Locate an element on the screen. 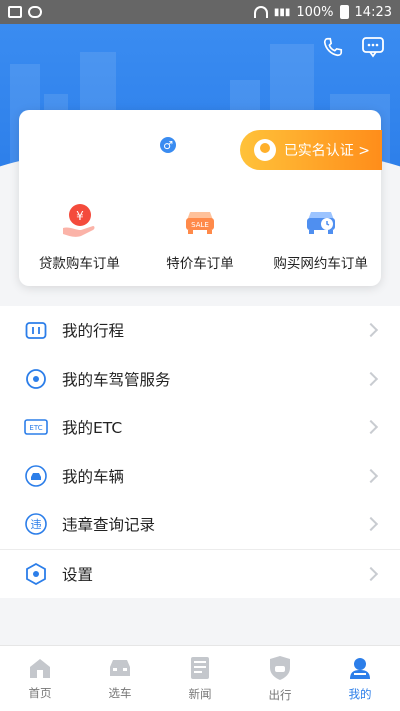 This screenshot has height=711, width=400. menu-item-label: 我的行程 is located at coordinates (93, 331).